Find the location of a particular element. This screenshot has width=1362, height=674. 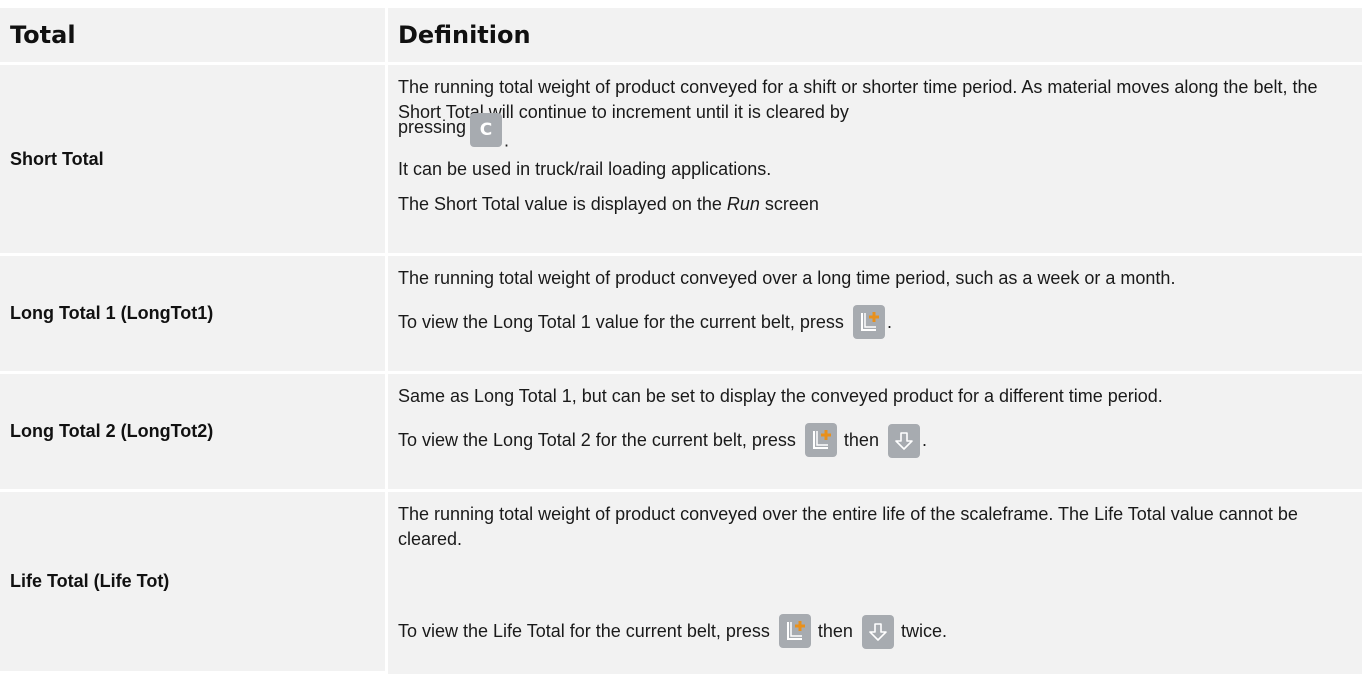

term-life-total: Life Total (Life Tot) is located at coordinates (194, 583).